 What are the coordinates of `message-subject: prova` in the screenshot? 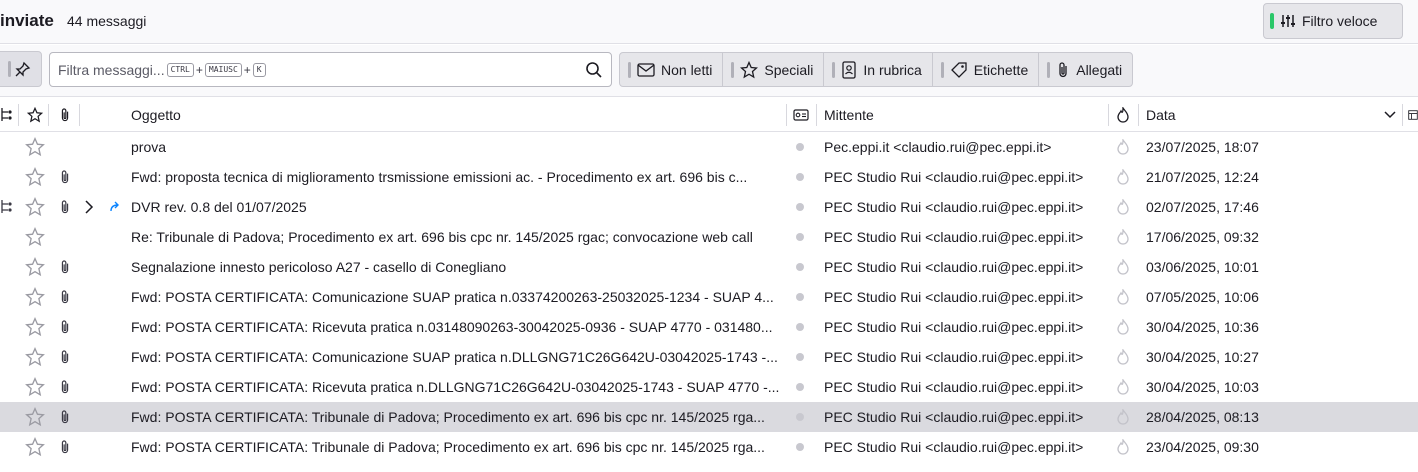 It's located at (149, 147).